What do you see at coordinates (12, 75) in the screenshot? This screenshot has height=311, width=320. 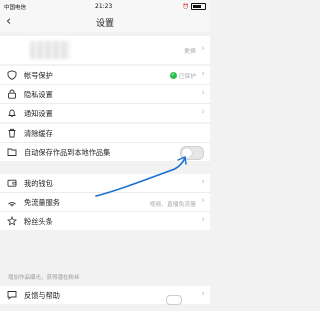 I see `shield-icon` at bounding box center [12, 75].